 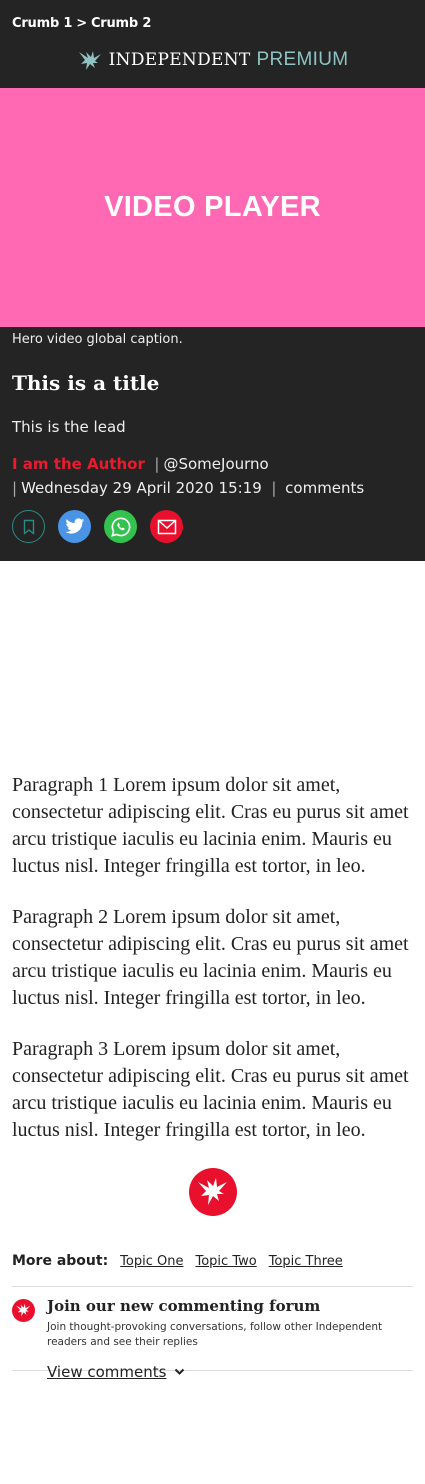 What do you see at coordinates (184, 1306) in the screenshot?
I see `comments-title: Join our new commenting forum` at bounding box center [184, 1306].